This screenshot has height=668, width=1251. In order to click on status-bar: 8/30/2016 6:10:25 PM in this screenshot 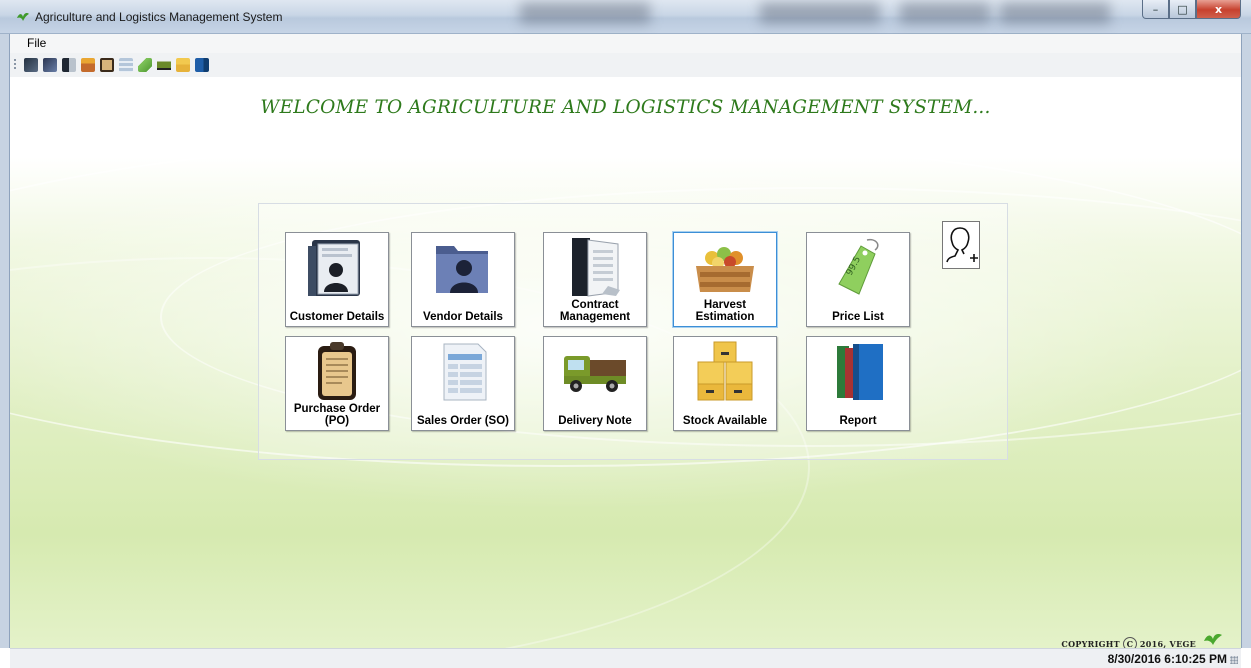, I will do `click(625, 658)`.